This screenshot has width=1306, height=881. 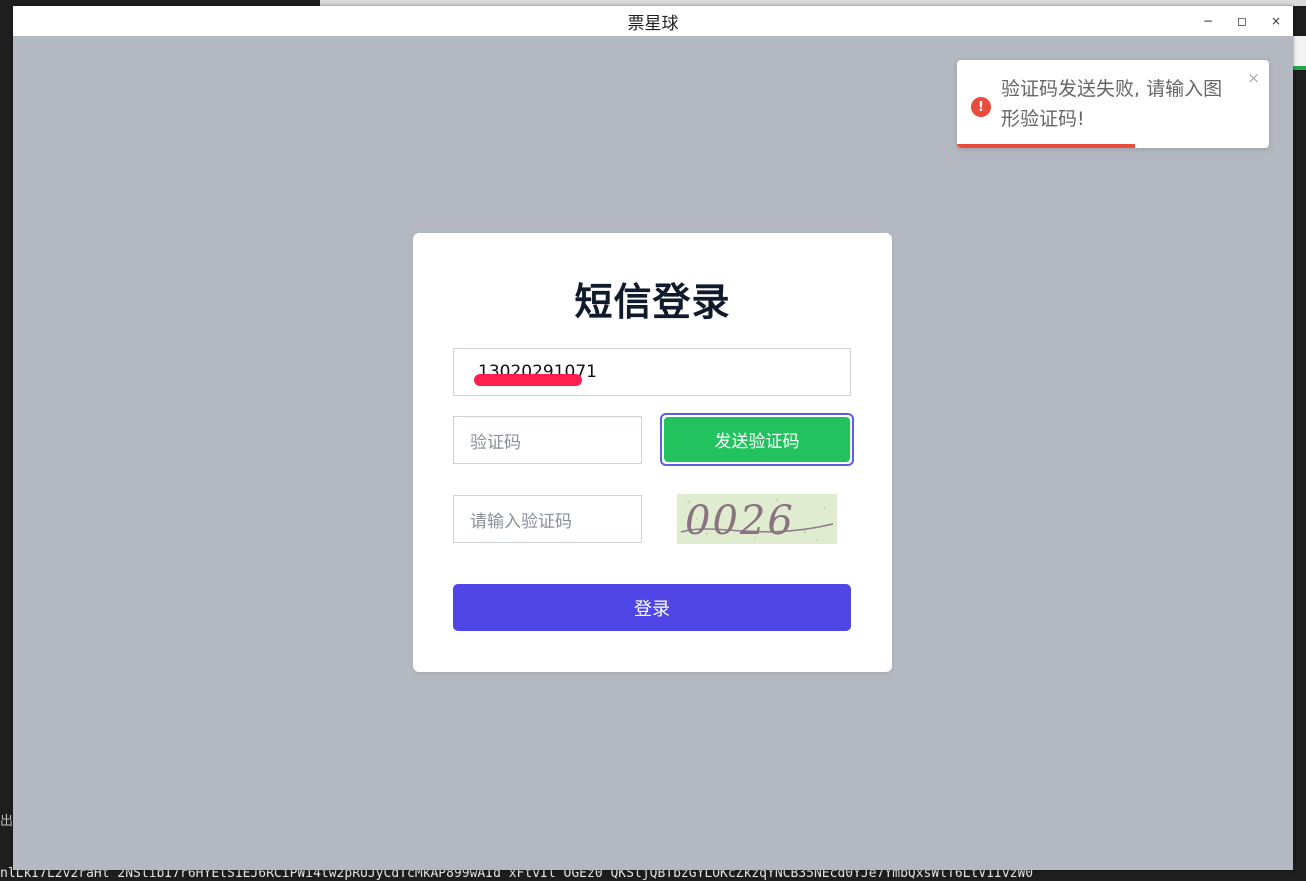 I want to click on send-code-button: 发送验证码, so click(x=757, y=439).